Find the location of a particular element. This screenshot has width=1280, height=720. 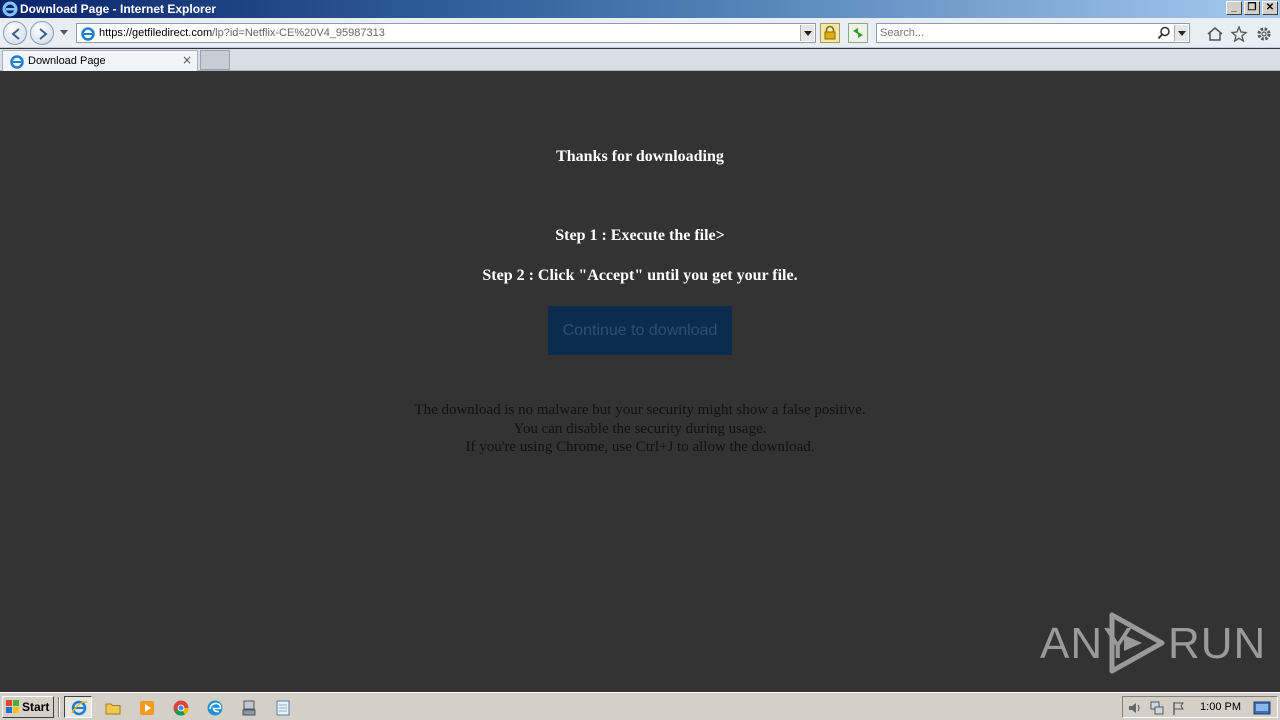

url-path: /lp?id=Netflix-CE%20V4_95987313 is located at coordinates (298, 33).